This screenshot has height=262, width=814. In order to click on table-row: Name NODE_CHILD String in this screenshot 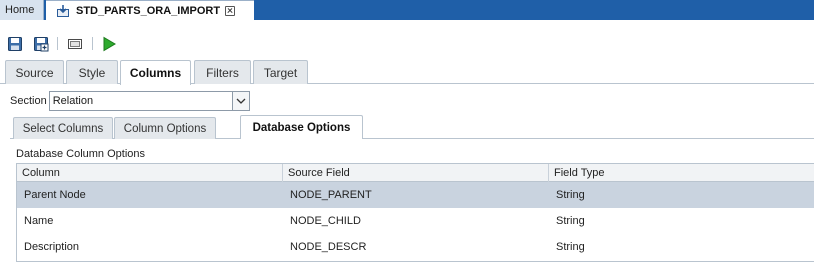, I will do `click(415, 221)`.